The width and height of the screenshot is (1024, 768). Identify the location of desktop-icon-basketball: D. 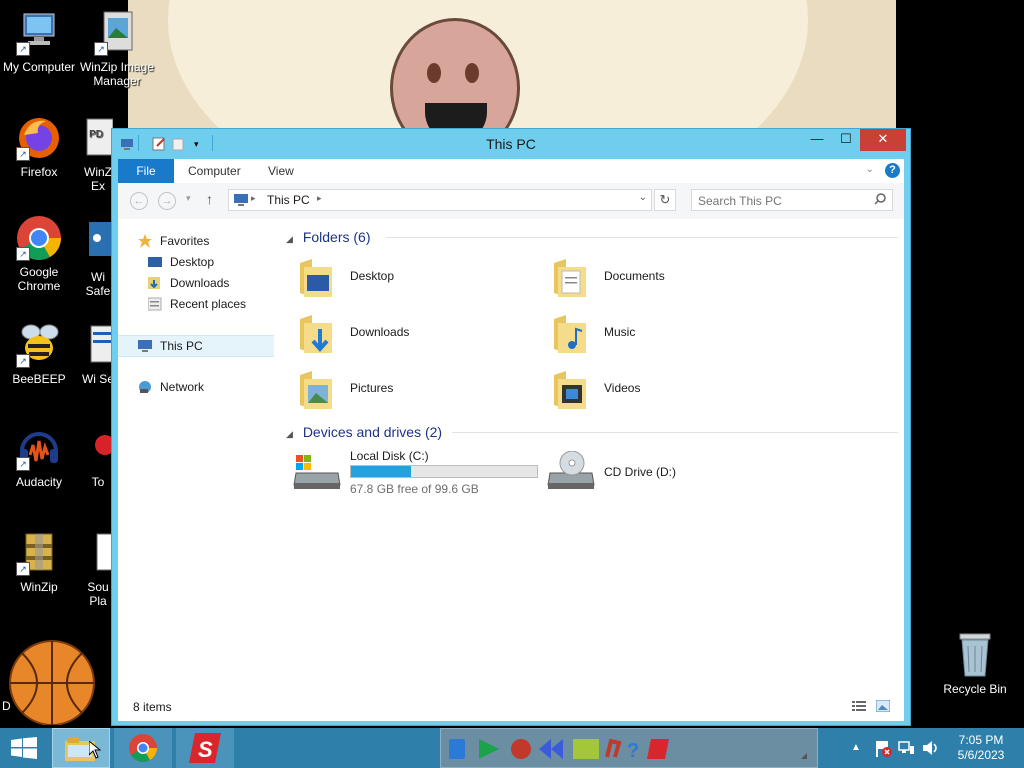
(55, 680).